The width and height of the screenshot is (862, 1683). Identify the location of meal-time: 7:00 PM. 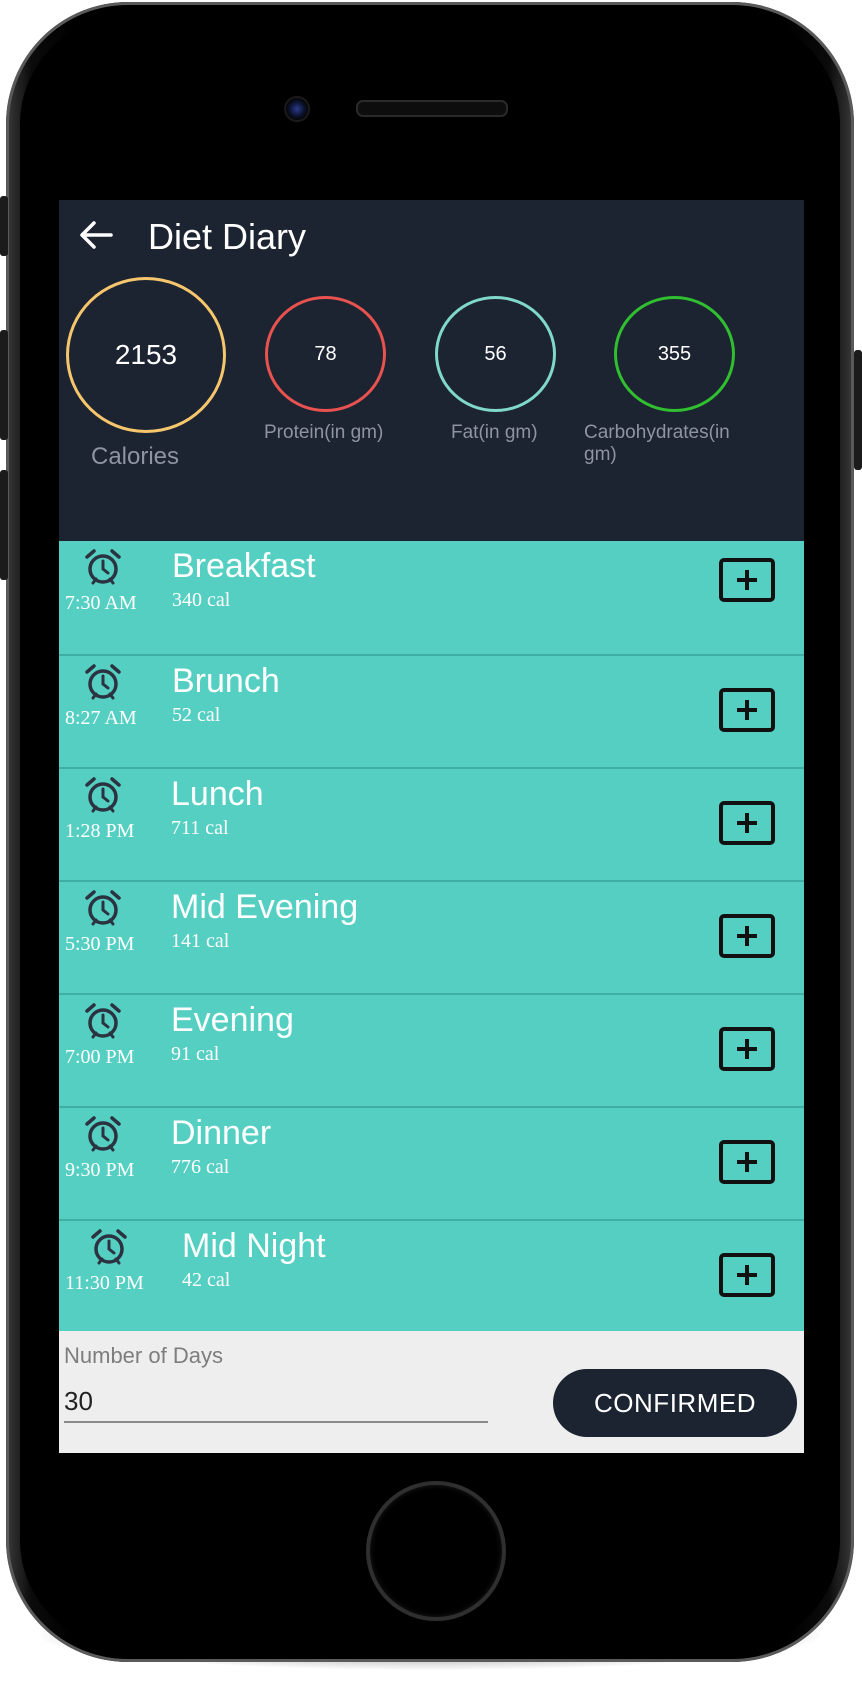
(100, 1057).